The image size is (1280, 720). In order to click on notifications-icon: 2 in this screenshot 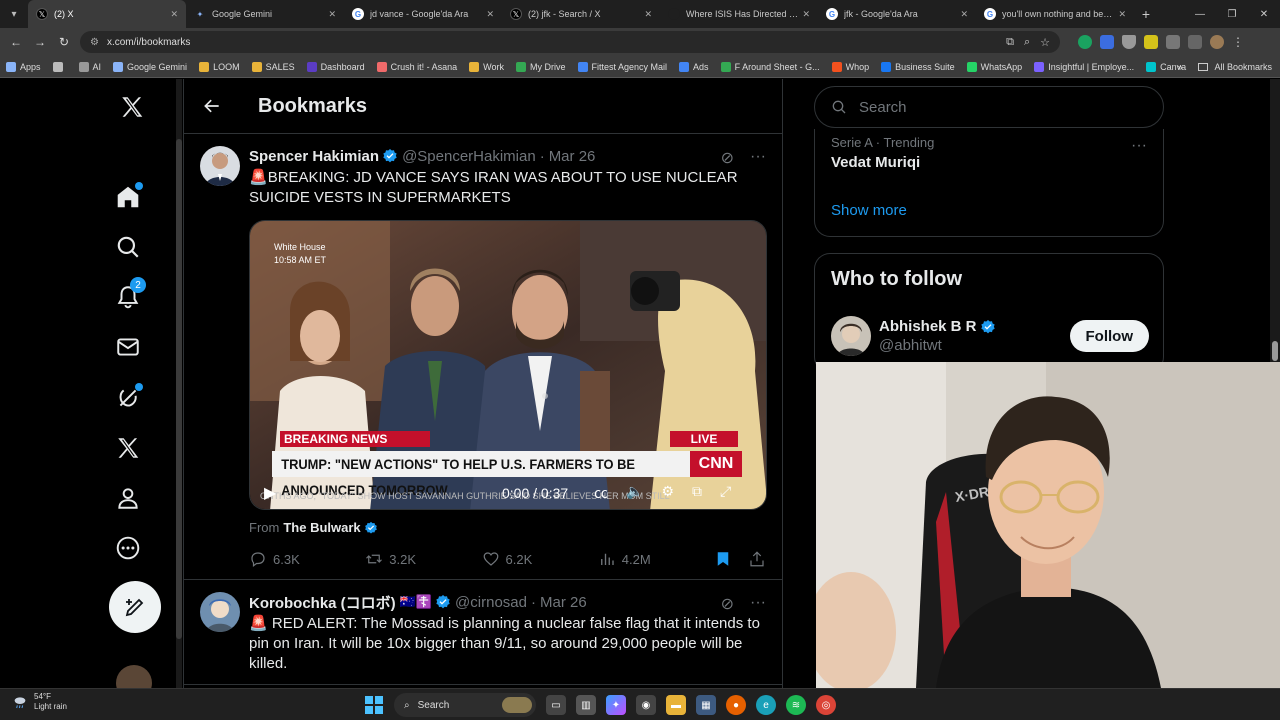, I will do `click(129, 295)`.